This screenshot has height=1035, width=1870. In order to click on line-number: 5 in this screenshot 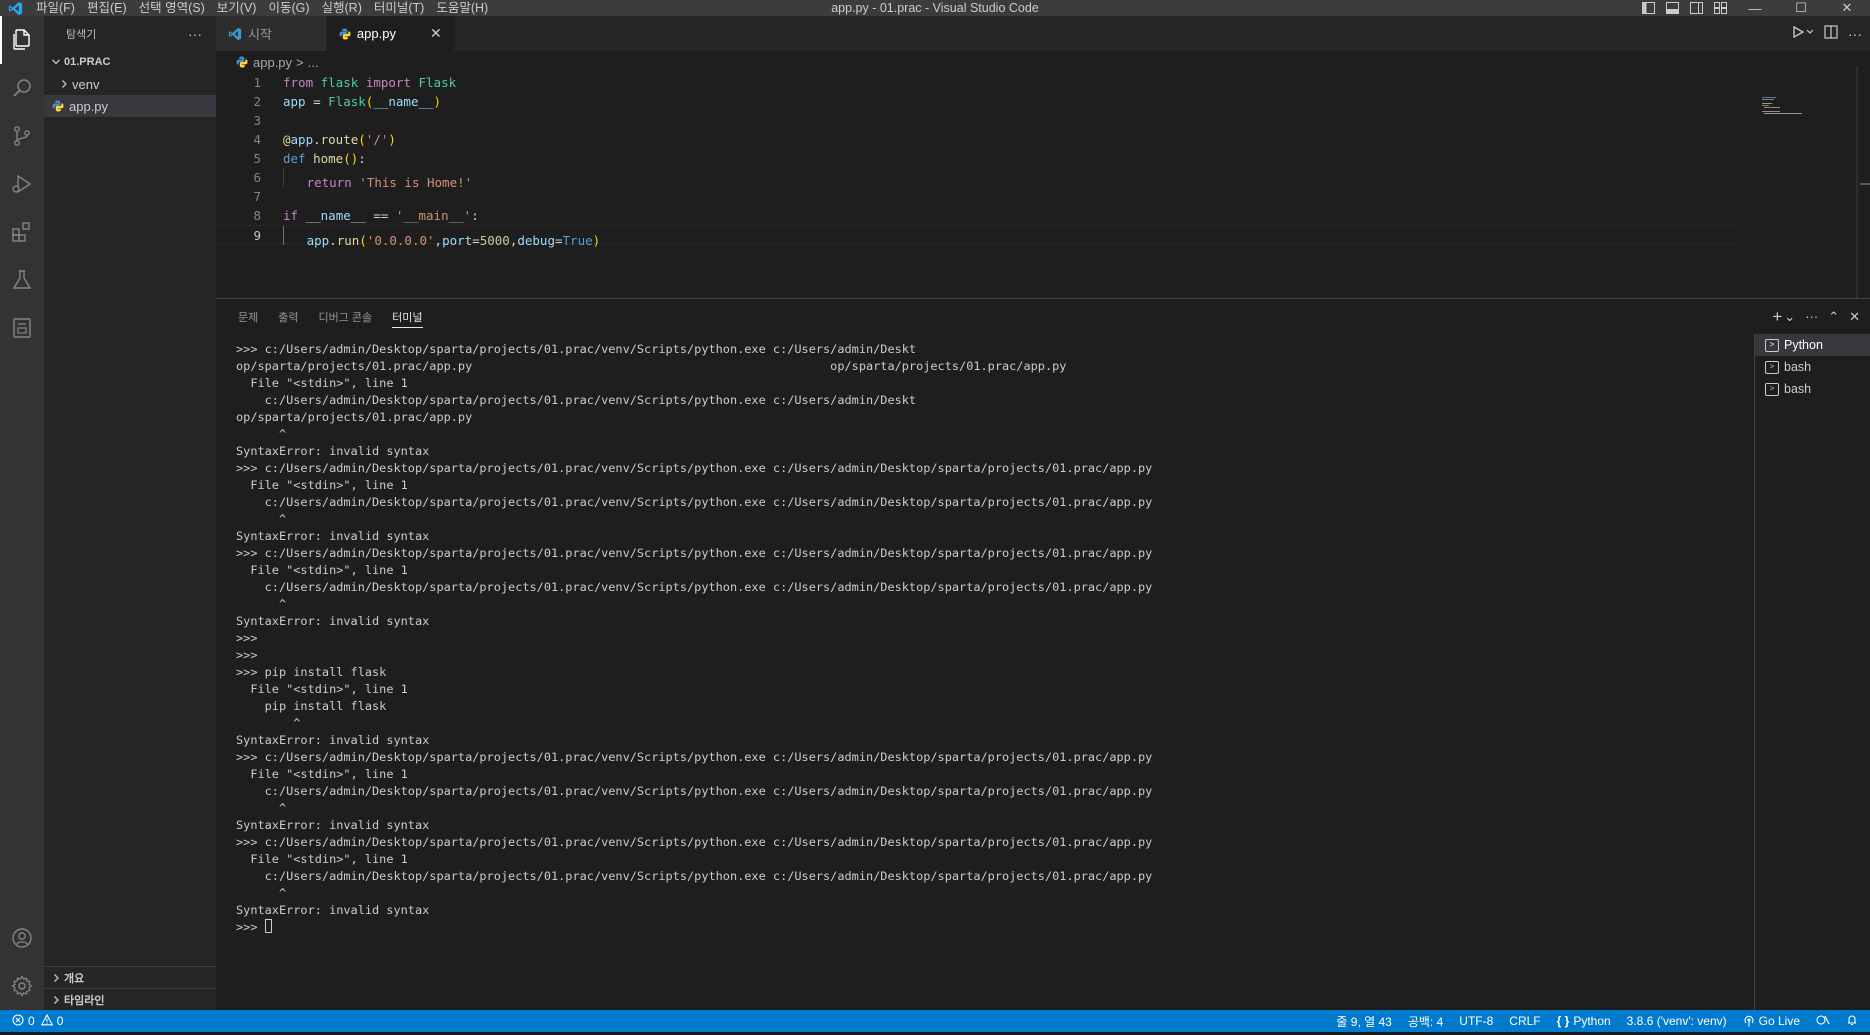, I will do `click(257, 158)`.